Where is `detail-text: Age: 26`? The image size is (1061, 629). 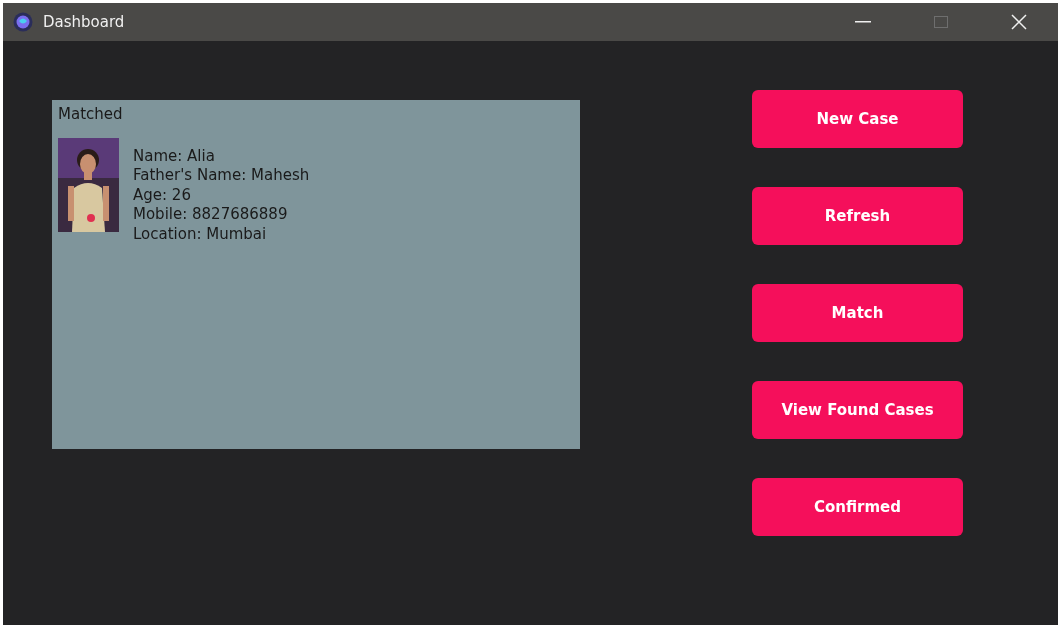
detail-text: Age: 26 is located at coordinates (162, 195).